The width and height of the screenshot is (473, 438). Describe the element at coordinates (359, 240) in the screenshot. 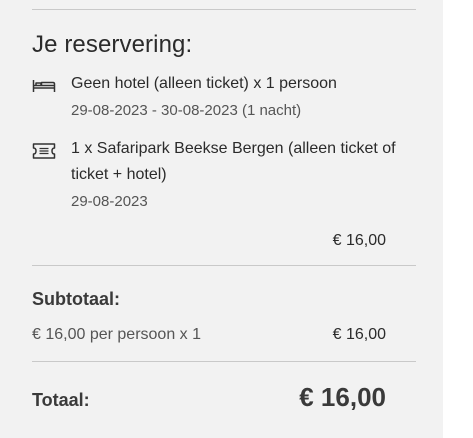

I see `items-price: € 16,00` at that location.